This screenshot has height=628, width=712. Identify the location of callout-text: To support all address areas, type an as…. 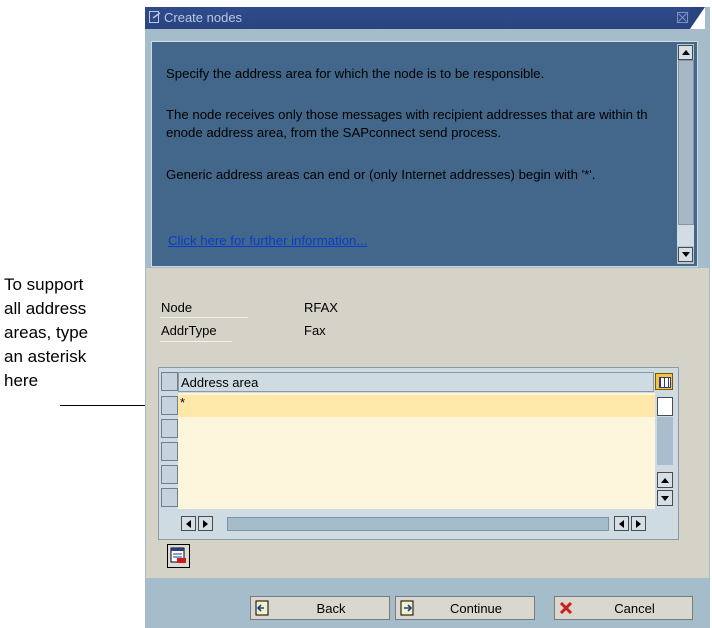
(74, 333).